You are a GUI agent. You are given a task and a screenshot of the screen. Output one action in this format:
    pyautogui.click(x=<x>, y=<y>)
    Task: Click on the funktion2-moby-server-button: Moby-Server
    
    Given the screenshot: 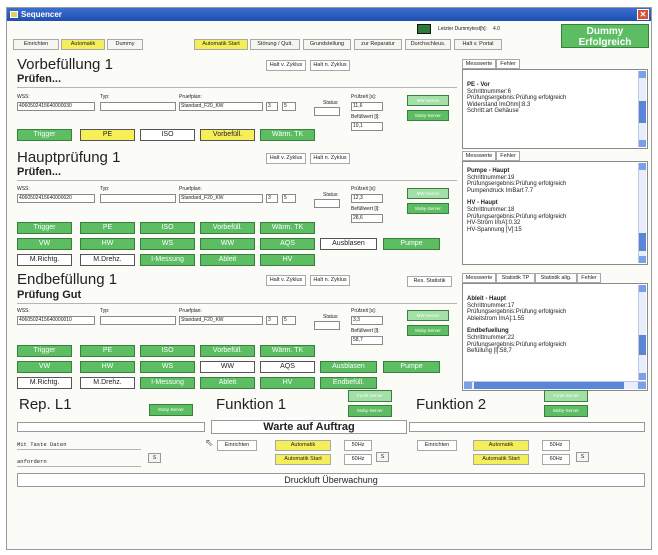 What is the action you would take?
    pyautogui.click(x=566, y=411)
    